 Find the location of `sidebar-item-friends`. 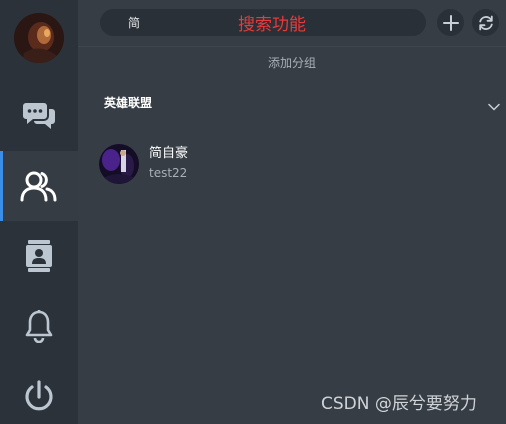

sidebar-item-friends is located at coordinates (39, 186).